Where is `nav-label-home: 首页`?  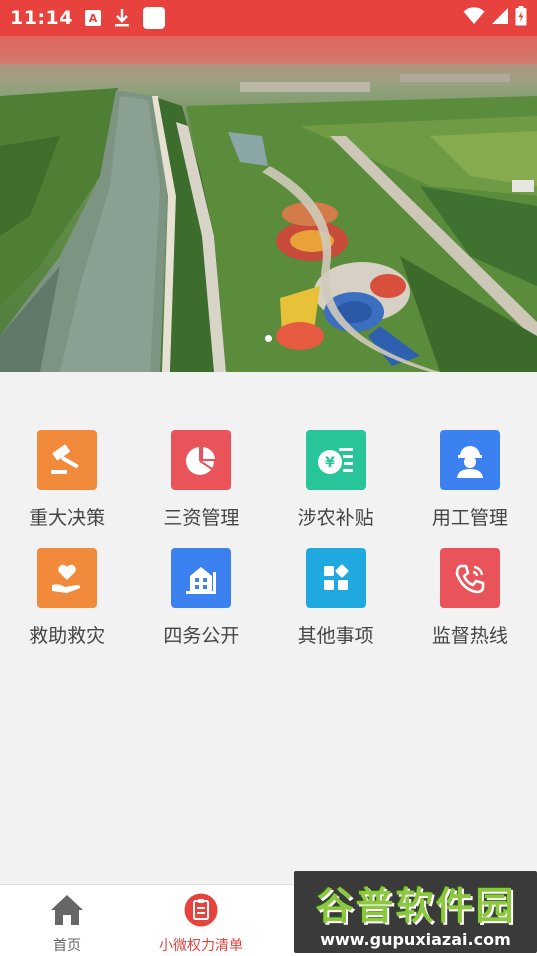 nav-label-home: 首页 is located at coordinates (67, 946).